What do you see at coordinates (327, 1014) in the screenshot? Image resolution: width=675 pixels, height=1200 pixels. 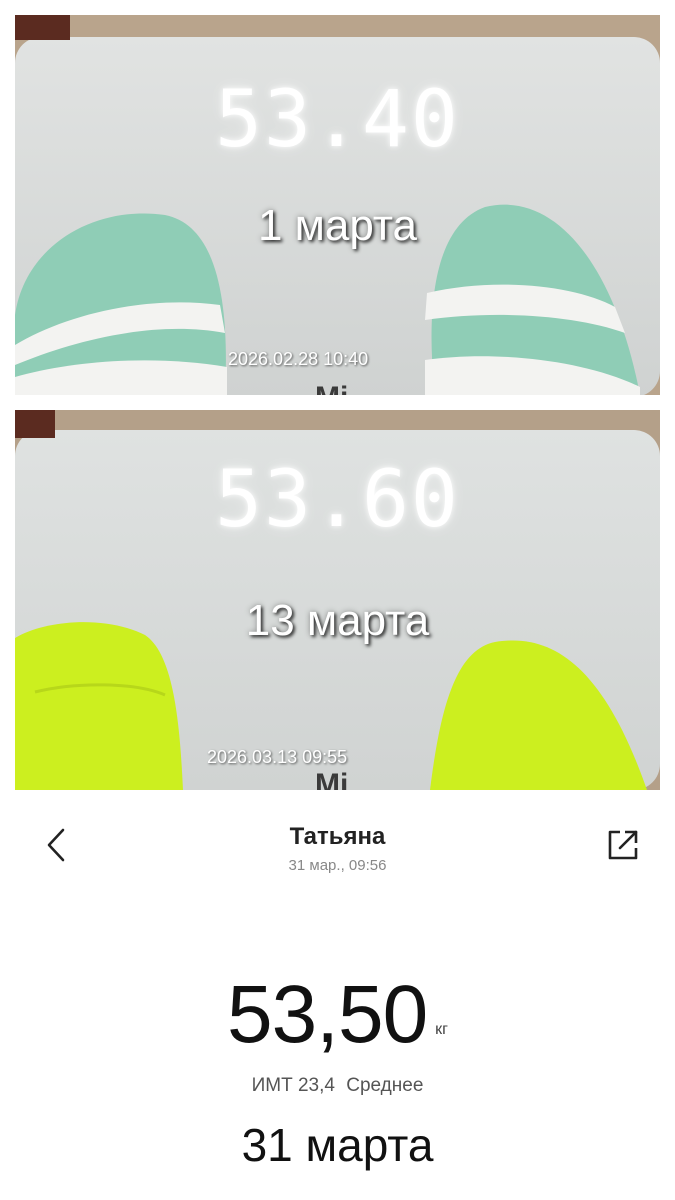 I see `weight-value: 53,50` at bounding box center [327, 1014].